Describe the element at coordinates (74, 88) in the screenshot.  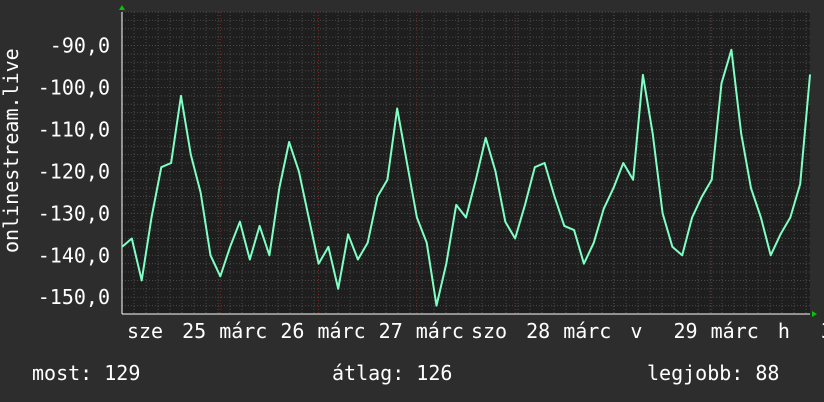
I see `y-tick-label: -100,0` at that location.